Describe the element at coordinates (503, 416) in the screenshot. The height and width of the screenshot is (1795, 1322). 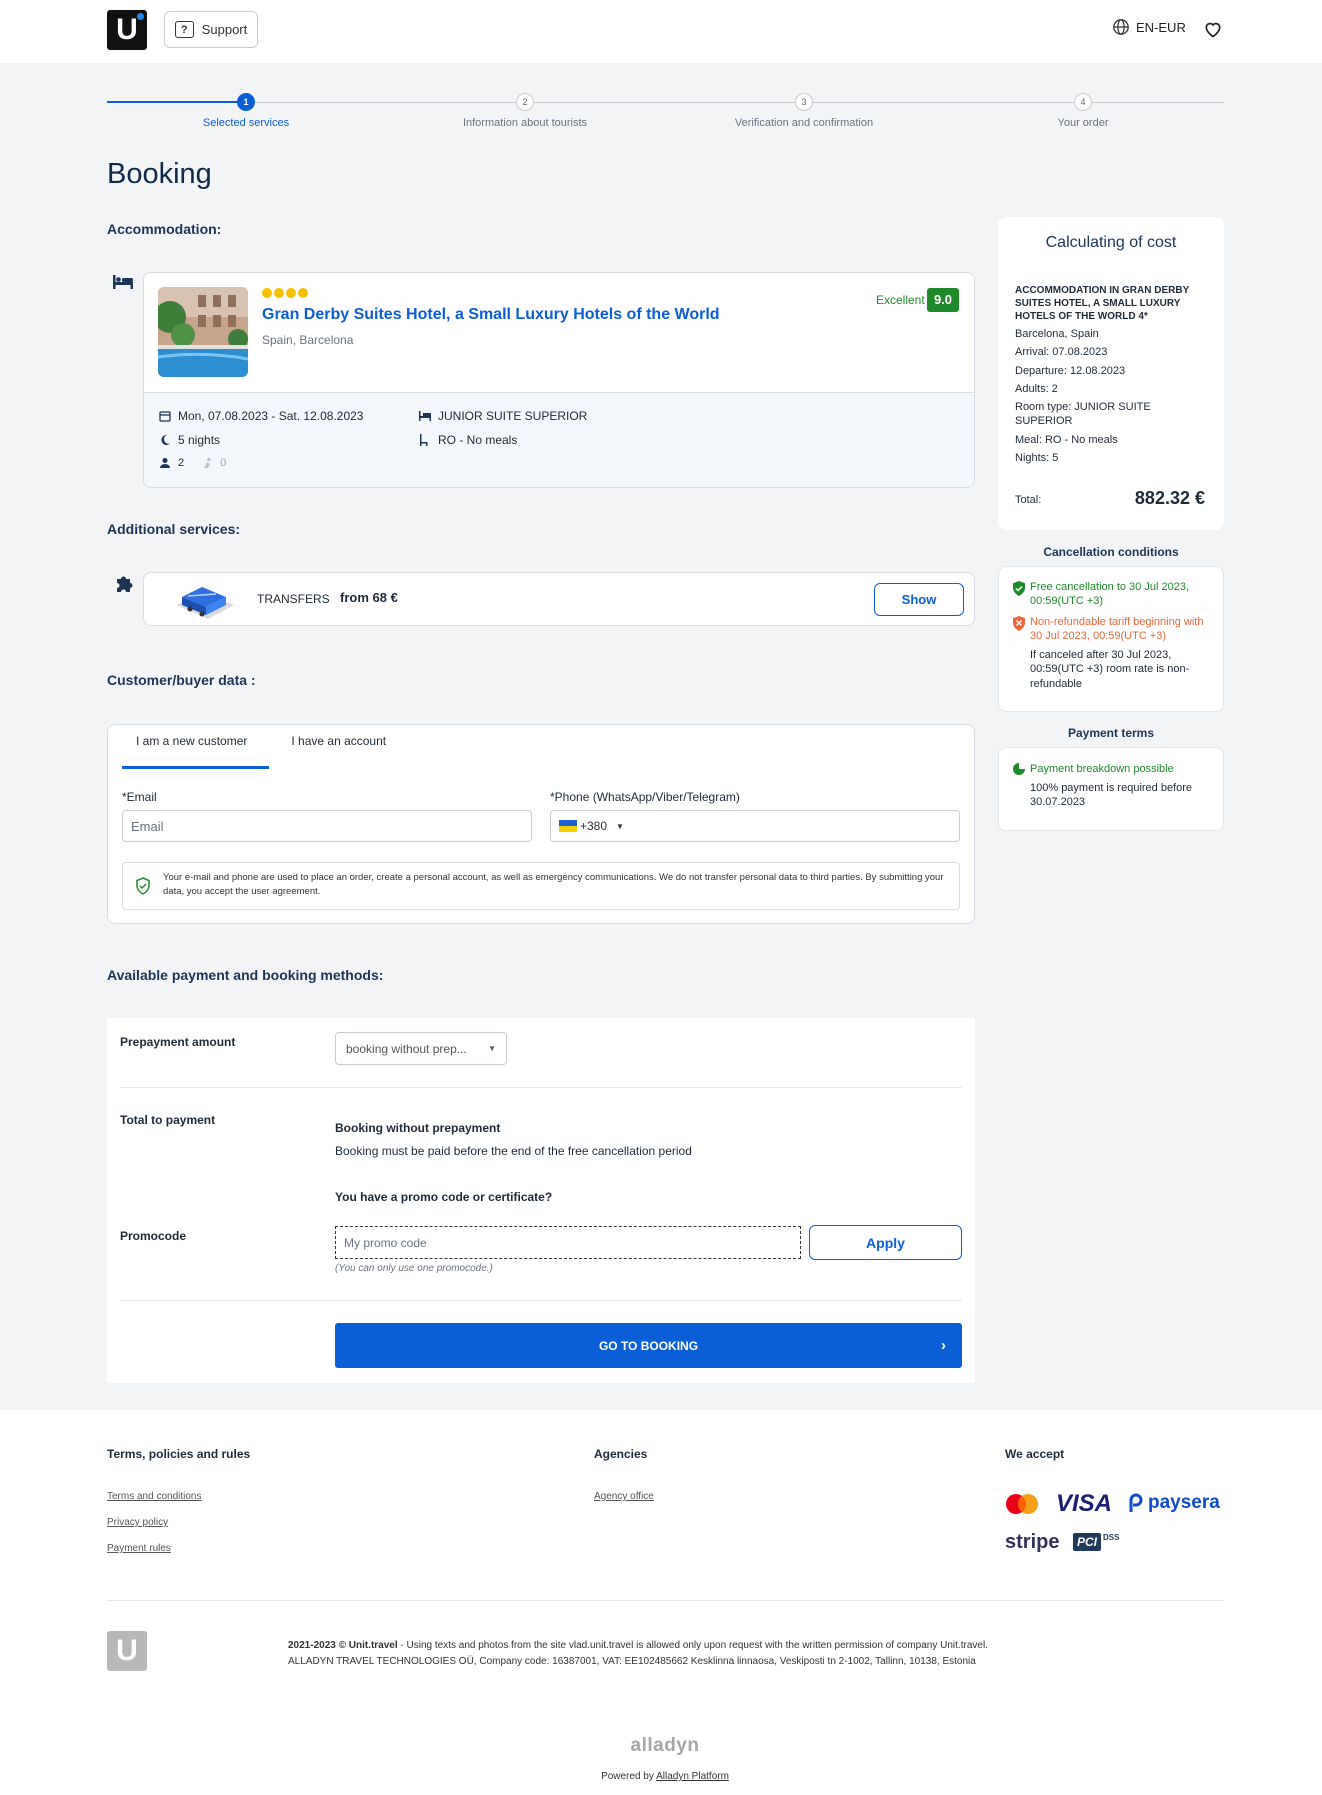
I see `room-type: JUNIOR SUITE SUPERIOR` at that location.